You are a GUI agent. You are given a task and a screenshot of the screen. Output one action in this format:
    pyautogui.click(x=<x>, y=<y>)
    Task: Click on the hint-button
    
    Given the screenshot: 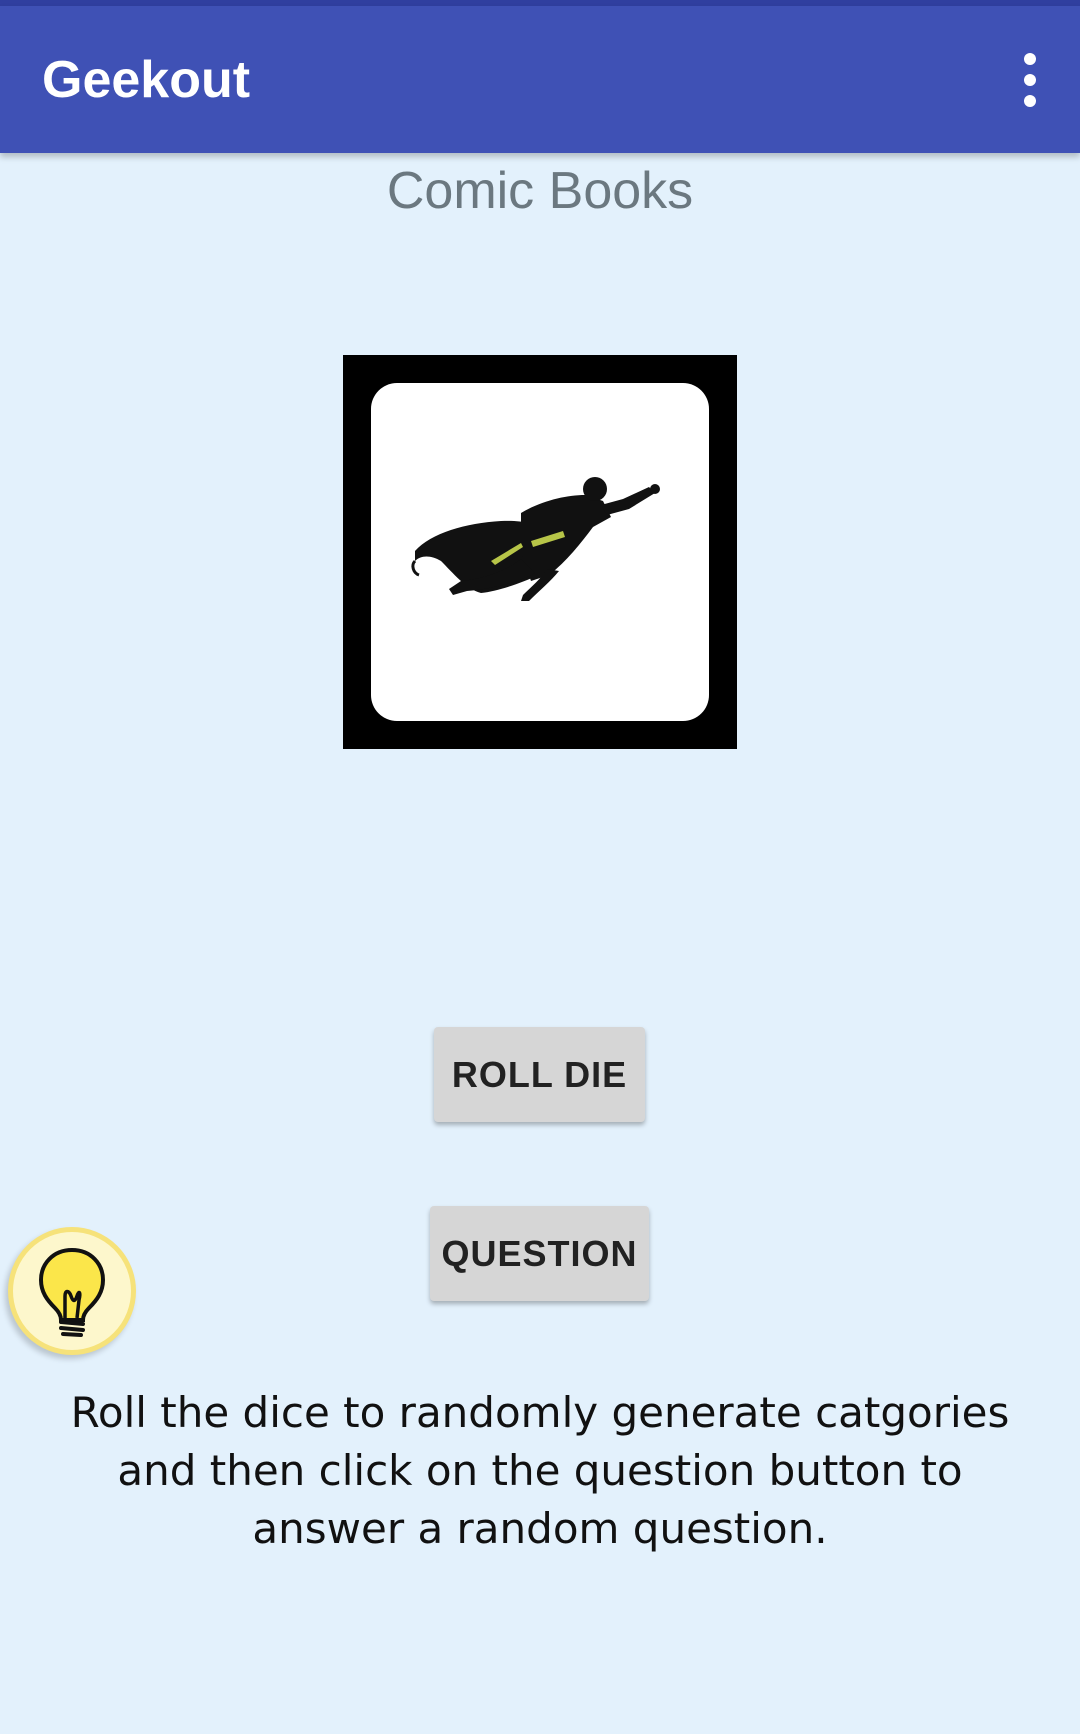 What is the action you would take?
    pyautogui.click(x=72, y=1291)
    